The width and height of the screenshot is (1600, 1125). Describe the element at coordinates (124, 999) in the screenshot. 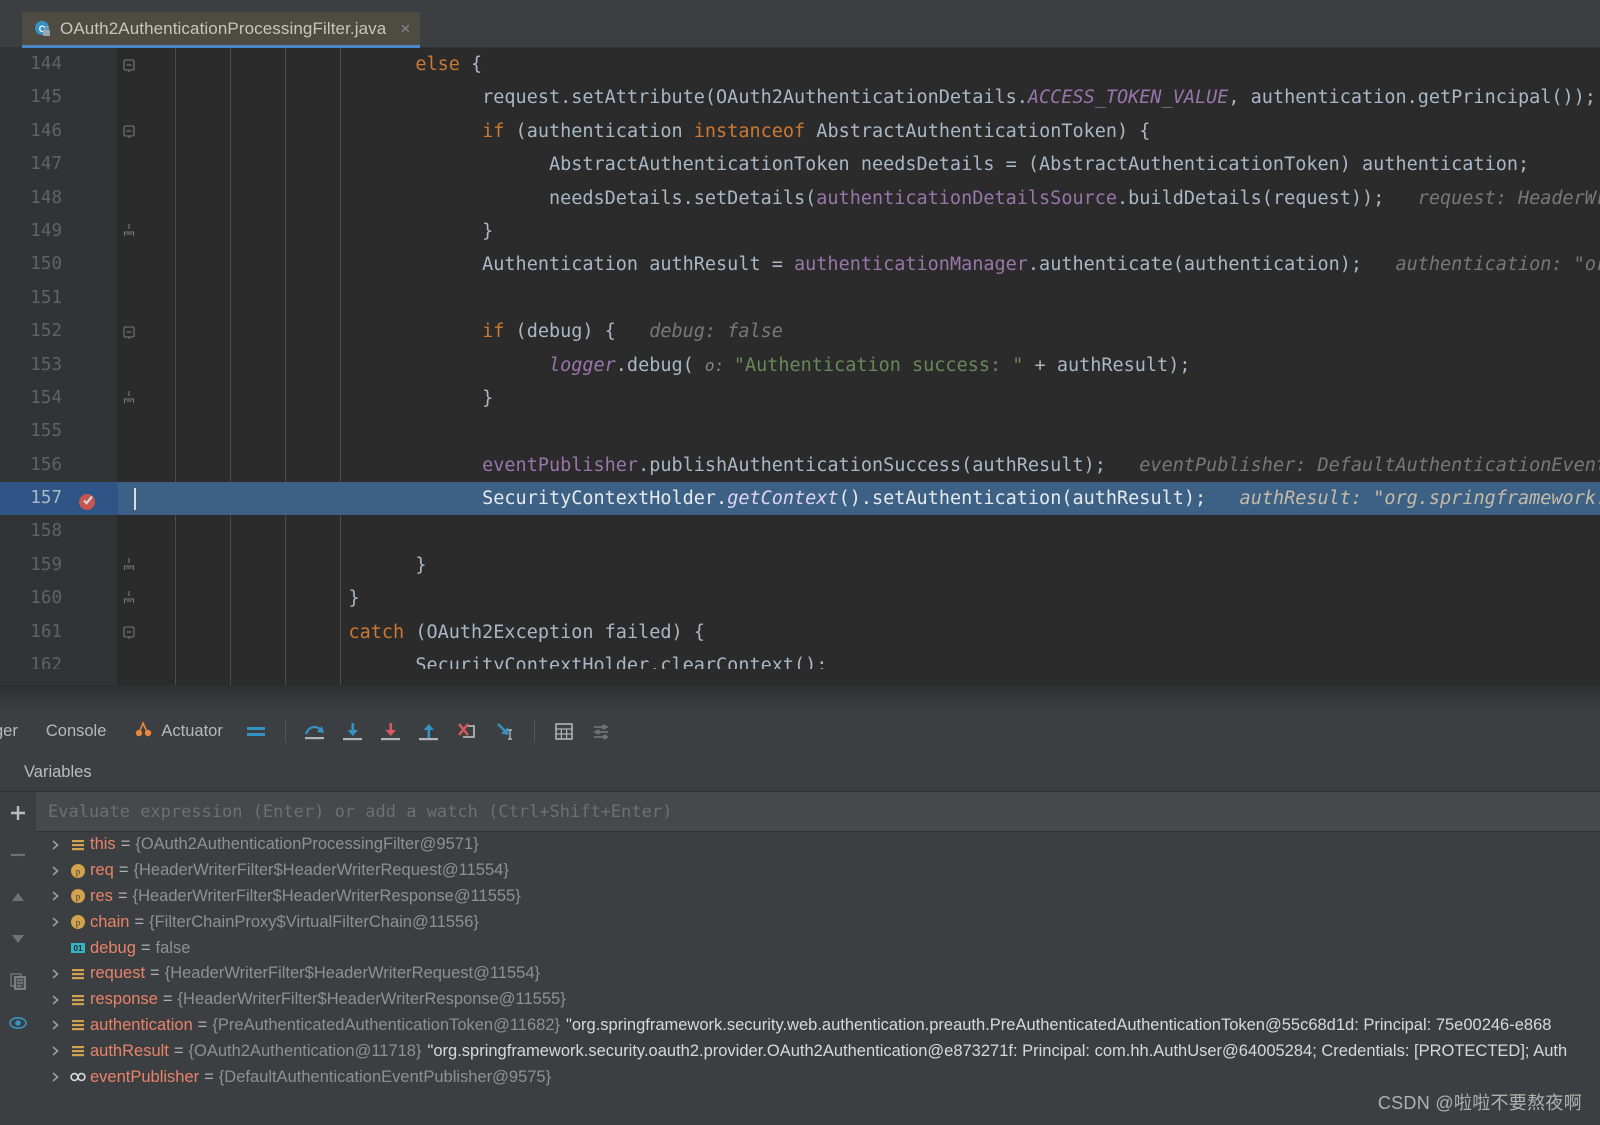

I see `variable-name: response` at that location.